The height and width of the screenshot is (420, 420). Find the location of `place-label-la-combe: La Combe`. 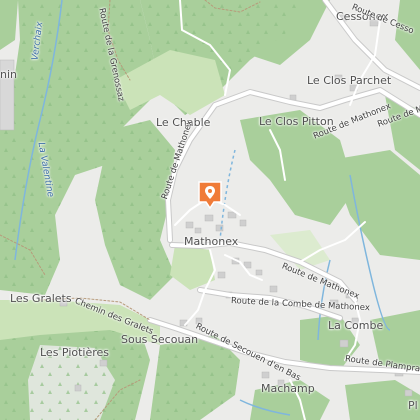

place-label-la-combe: La Combe is located at coordinates (356, 325).